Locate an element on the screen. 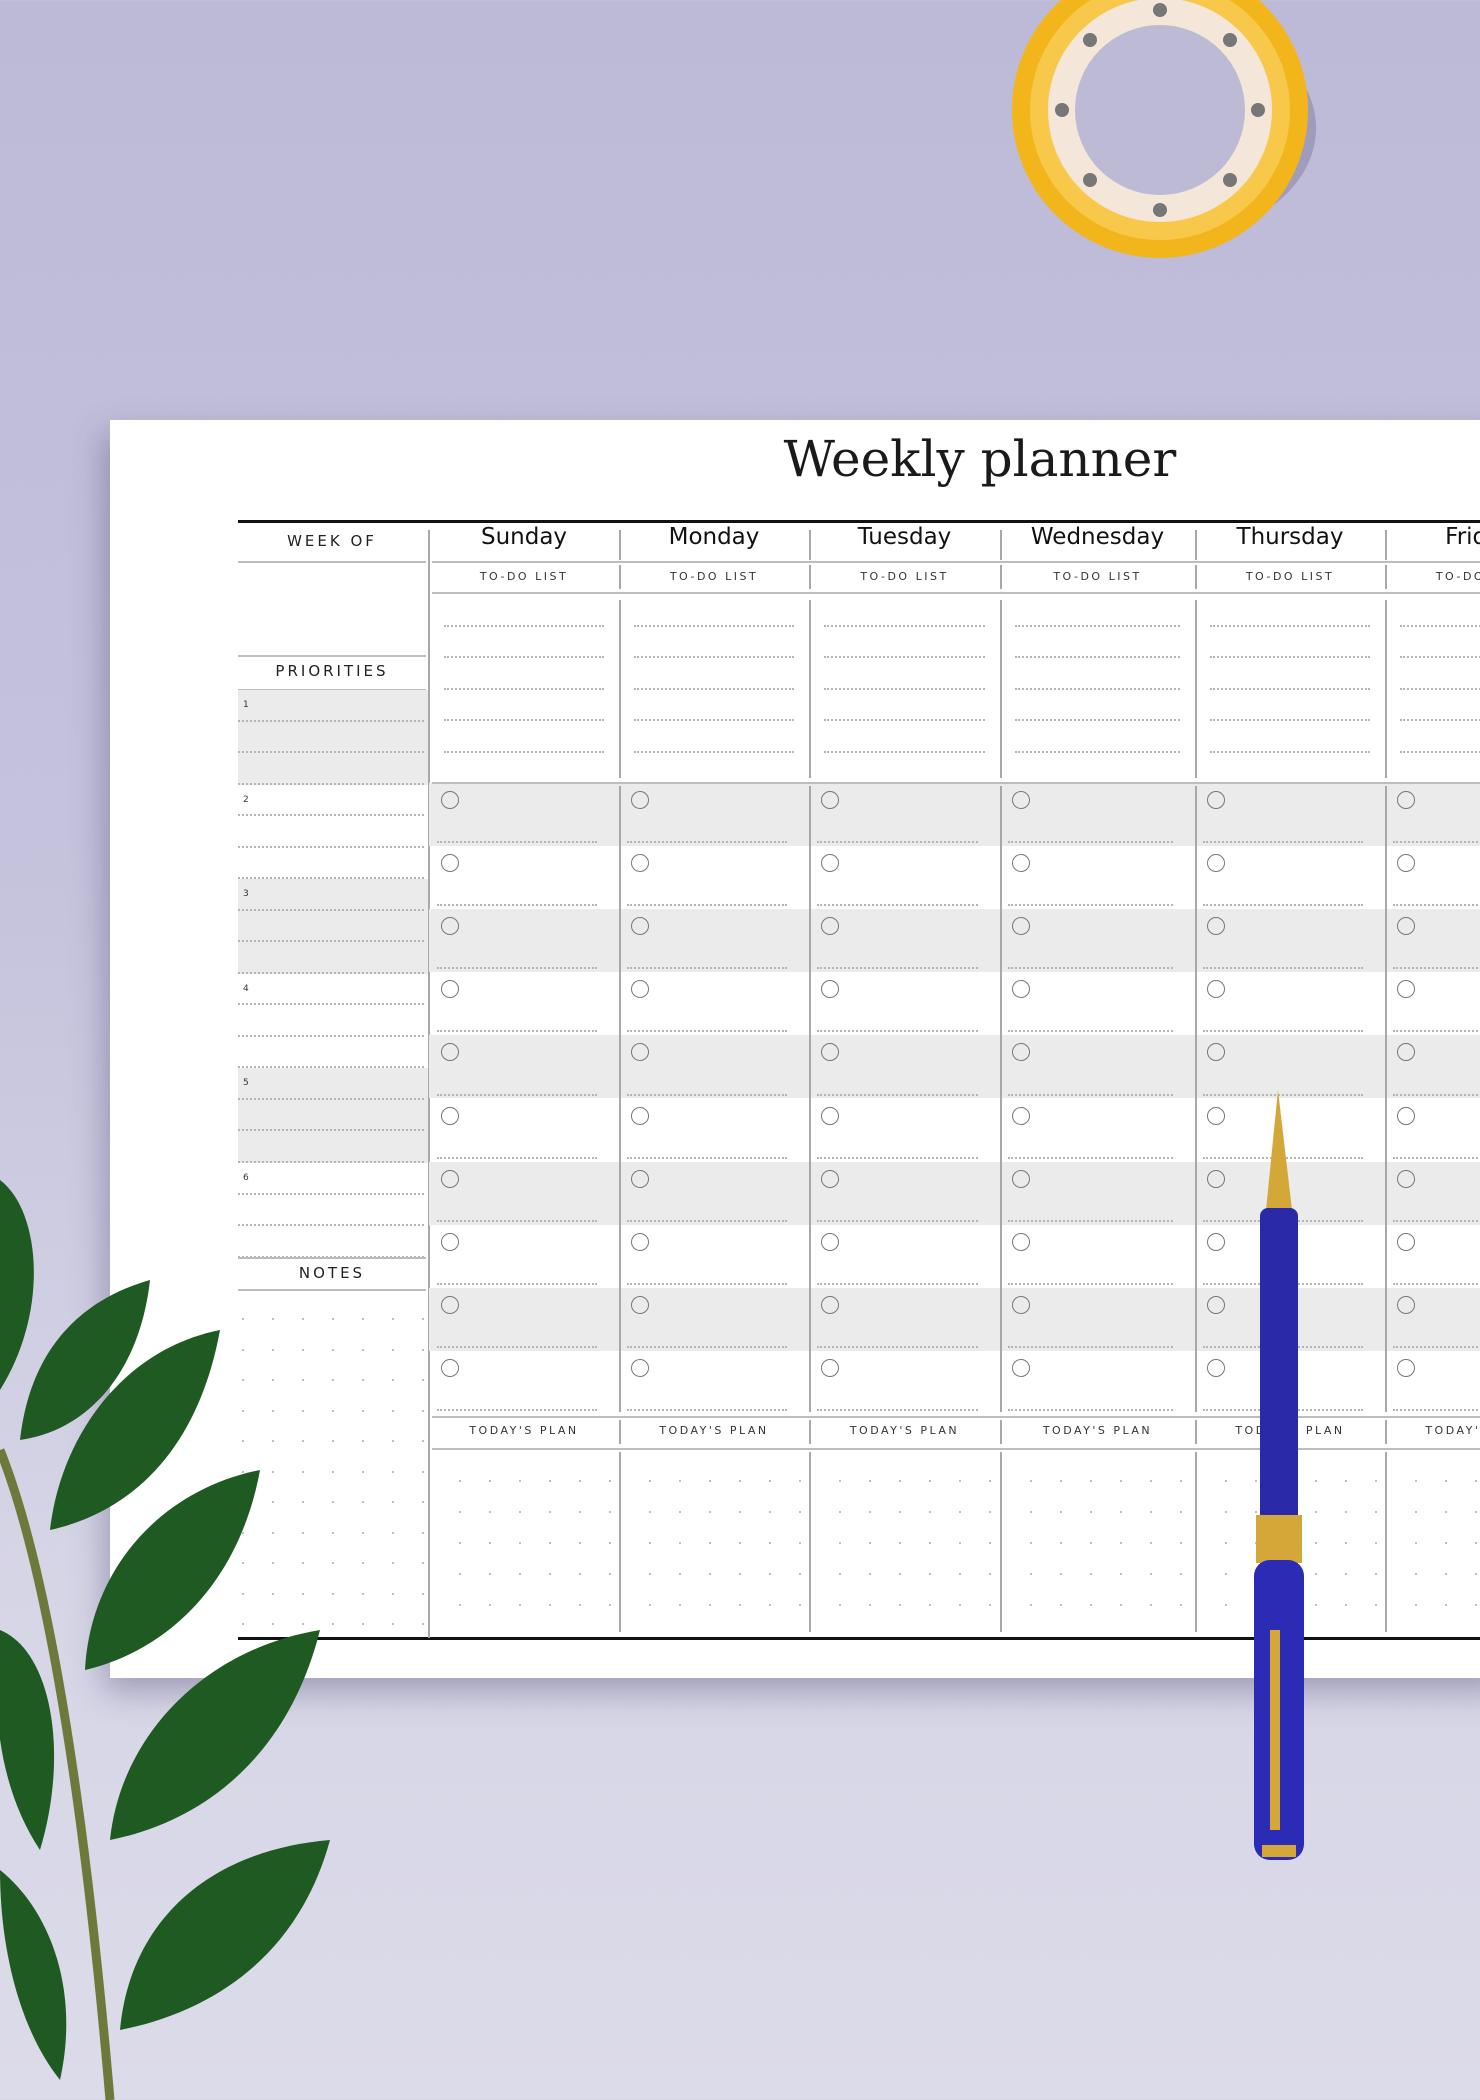 The height and width of the screenshot is (2100, 1480). top-rule is located at coordinates (859, 521).